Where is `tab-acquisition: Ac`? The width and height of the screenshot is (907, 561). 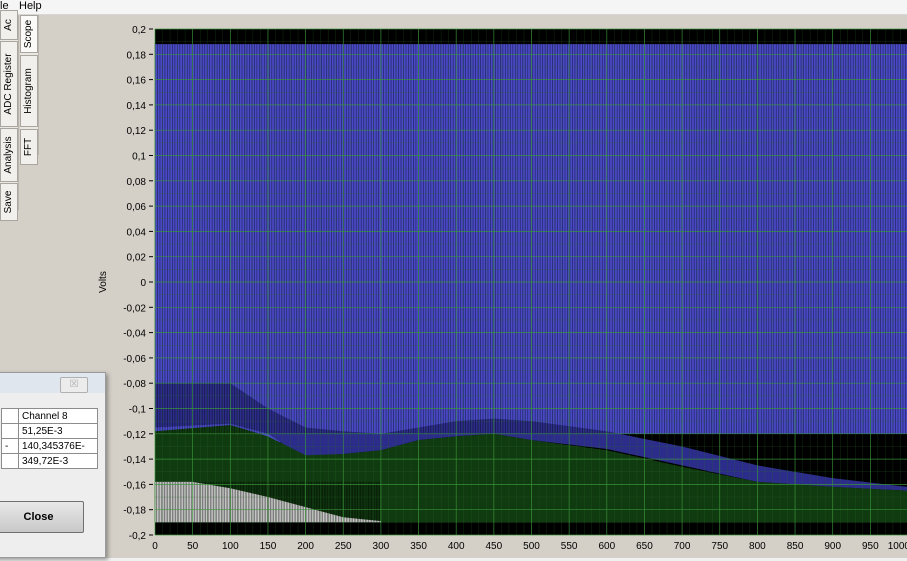 tab-acquisition: Ac is located at coordinates (9, 25).